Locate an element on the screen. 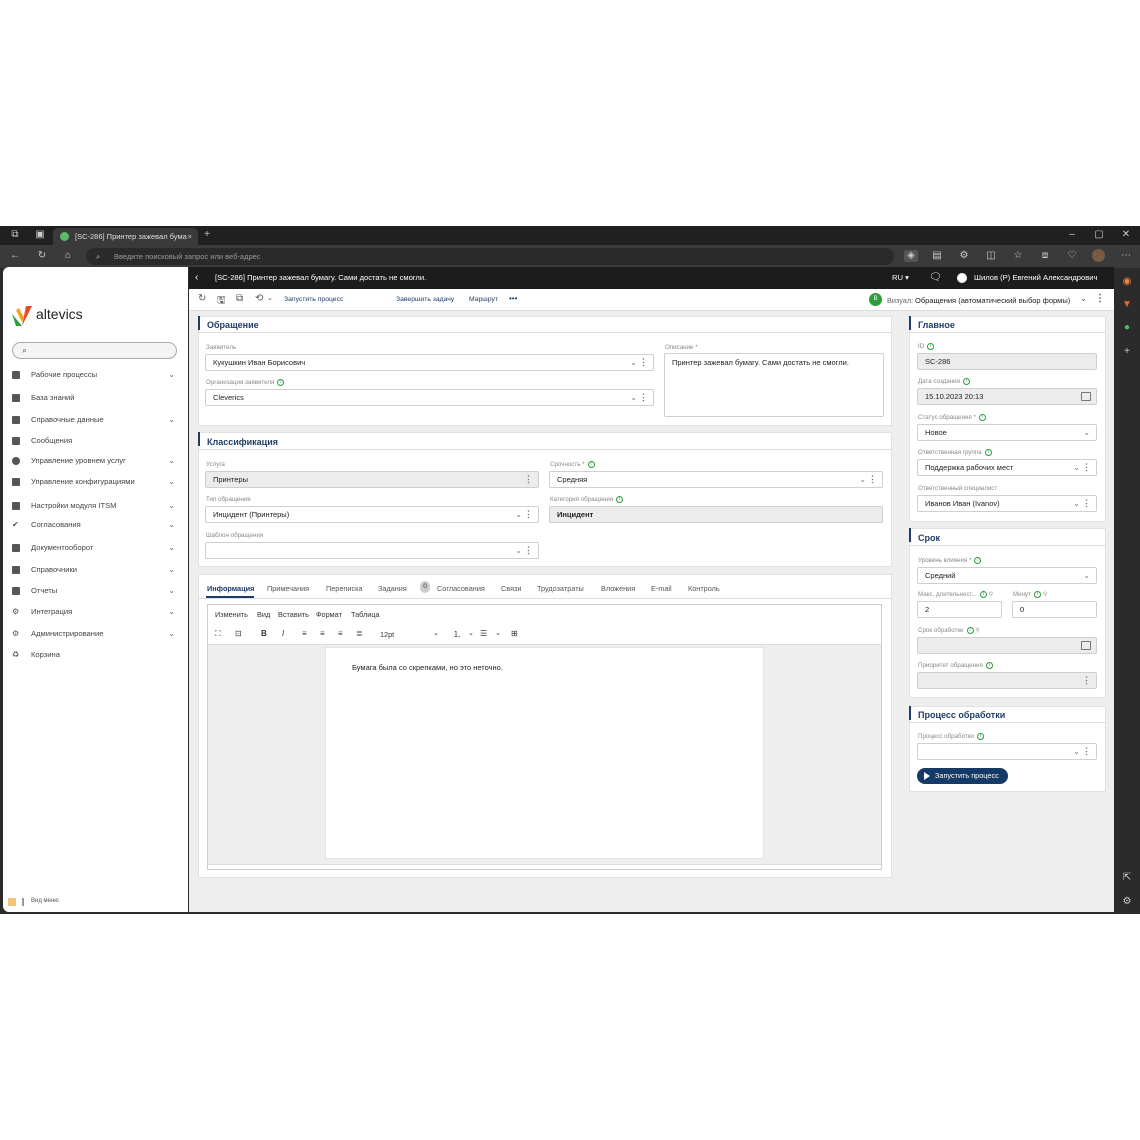 The image size is (1140, 1140). org-field: Cleverics ⌄ ⋮ is located at coordinates (429, 397).